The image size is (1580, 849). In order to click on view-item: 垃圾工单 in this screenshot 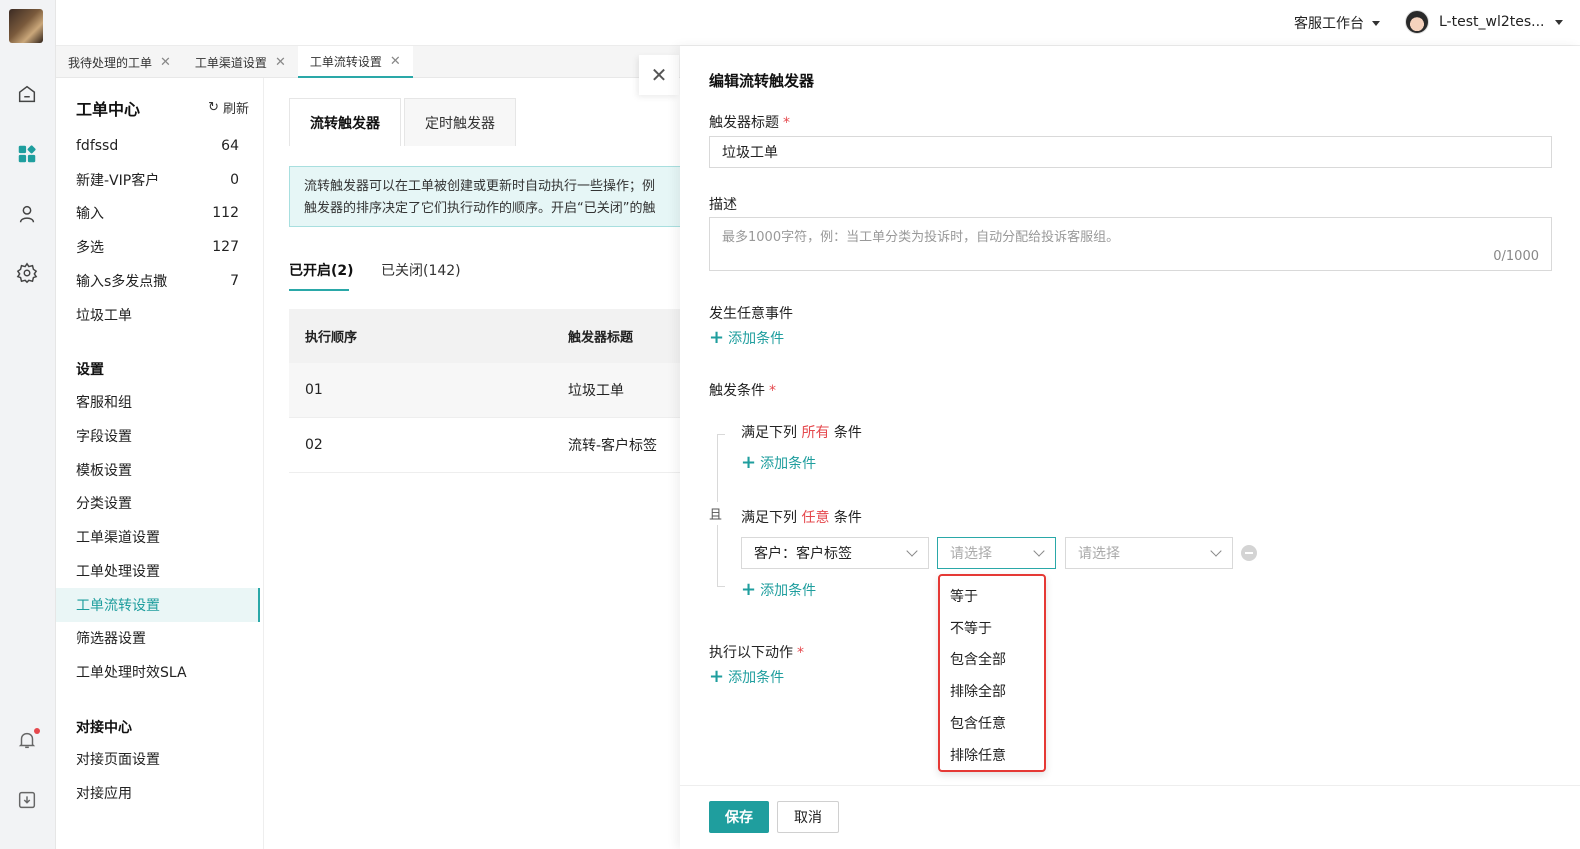, I will do `click(157, 315)`.